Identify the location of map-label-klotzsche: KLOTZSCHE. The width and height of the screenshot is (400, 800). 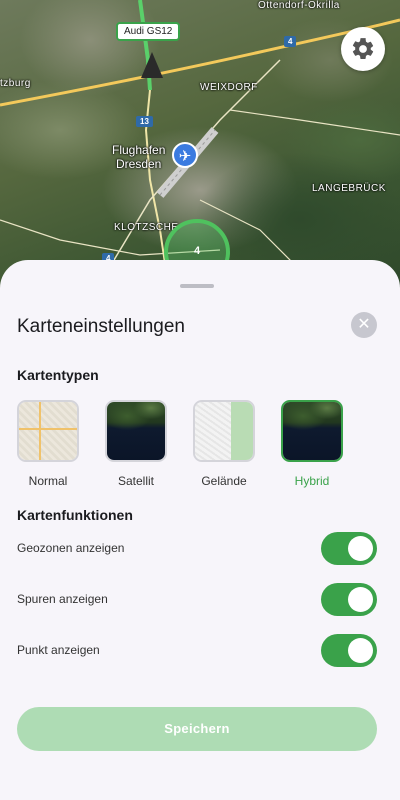
(146, 227).